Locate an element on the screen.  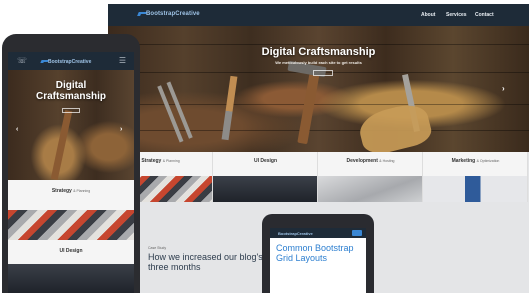
phone-card-strategy: Strategy & Planning is located at coordinates (71, 210).